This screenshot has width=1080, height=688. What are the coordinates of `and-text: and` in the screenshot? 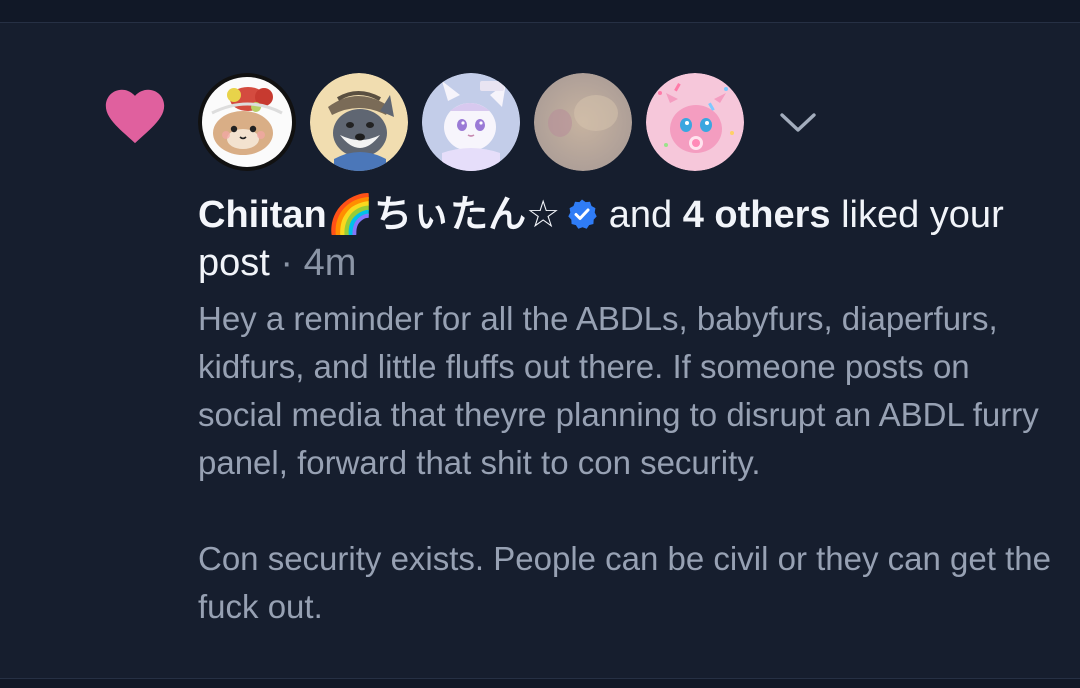 It's located at (640, 215).